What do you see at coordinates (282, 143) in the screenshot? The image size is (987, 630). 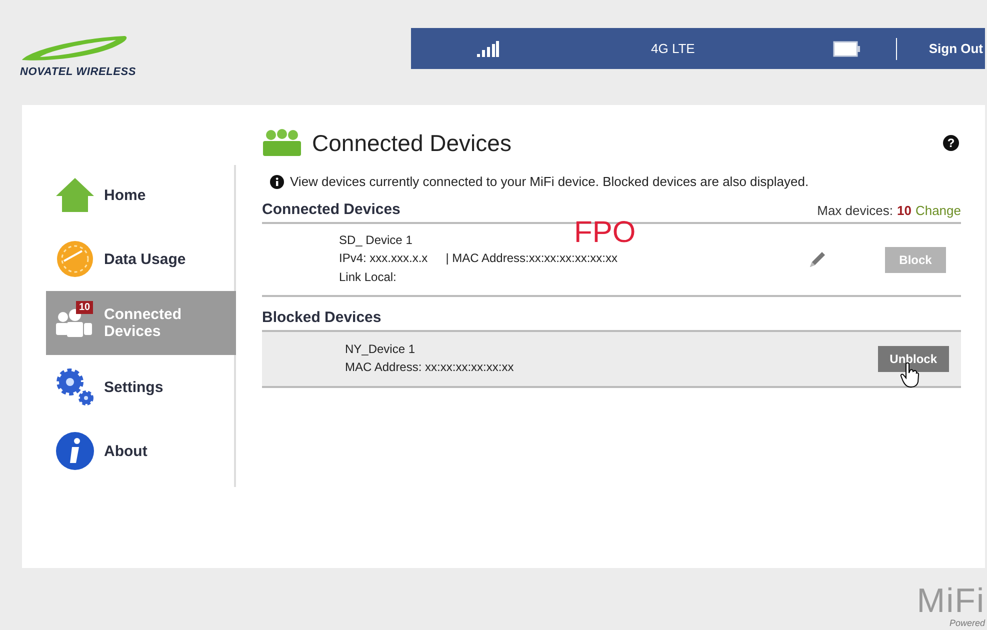 I see `people-icon` at bounding box center [282, 143].